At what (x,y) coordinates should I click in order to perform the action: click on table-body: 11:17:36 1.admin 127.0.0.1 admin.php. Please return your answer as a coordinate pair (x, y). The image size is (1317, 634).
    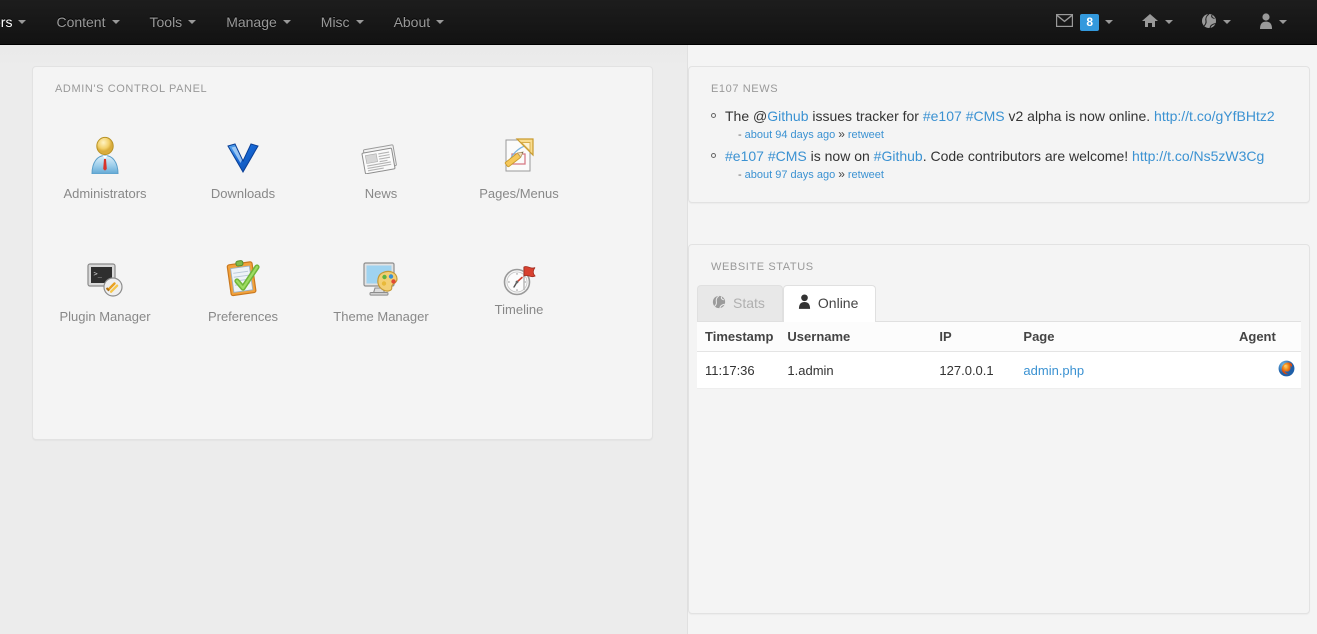
    Looking at the image, I should click on (999, 370).